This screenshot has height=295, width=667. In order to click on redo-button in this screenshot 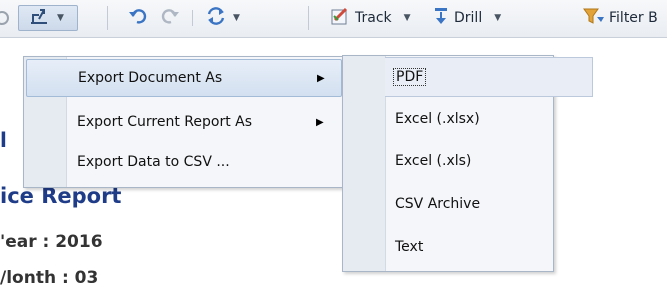, I will do `click(170, 18)`.